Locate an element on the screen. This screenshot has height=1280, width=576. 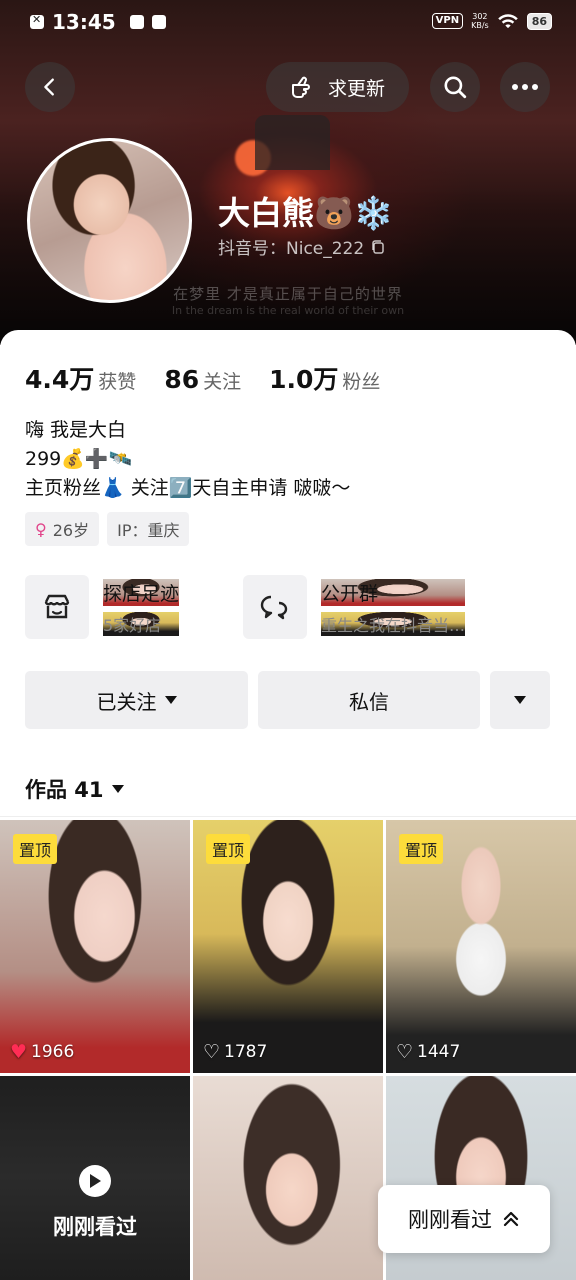
status-time: 13:45 is located at coordinates (84, 22).